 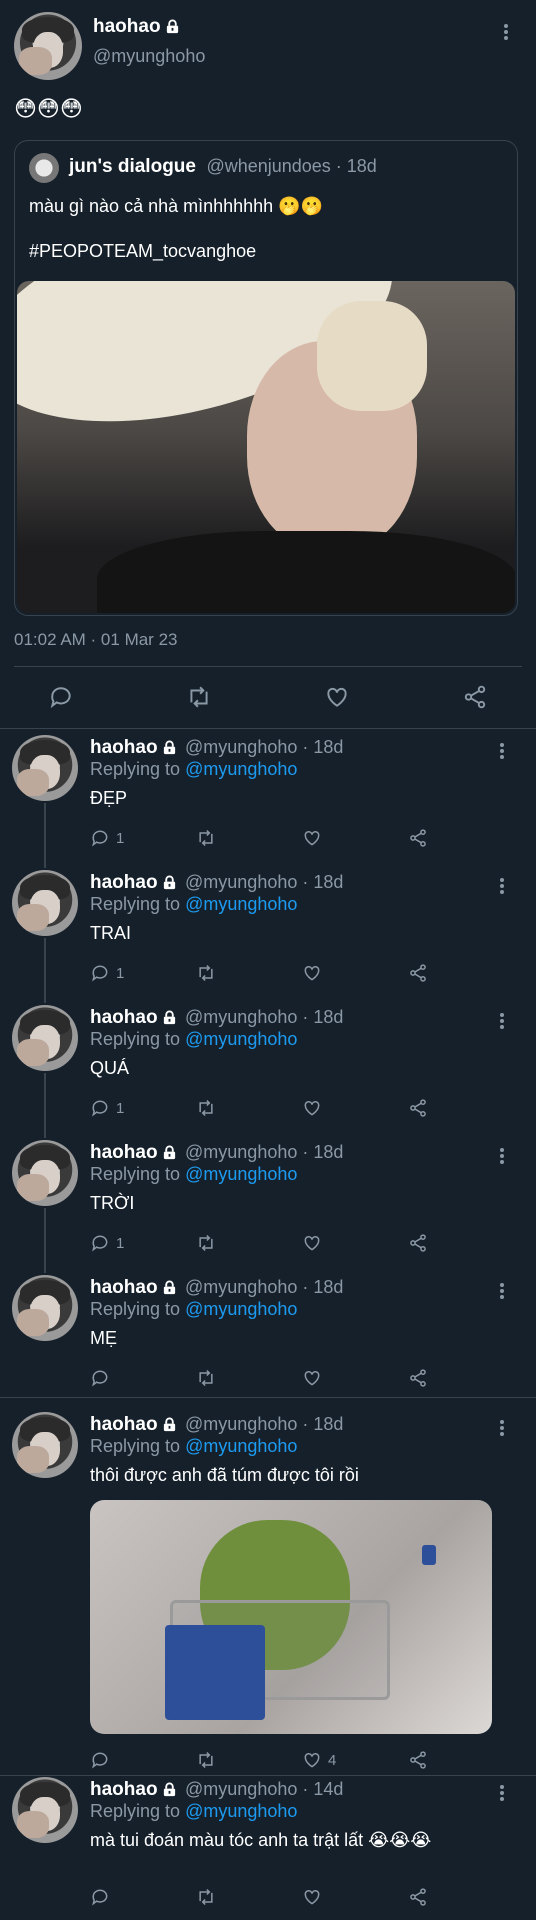 I want to click on cart-label-shape, so click(x=215, y=1672).